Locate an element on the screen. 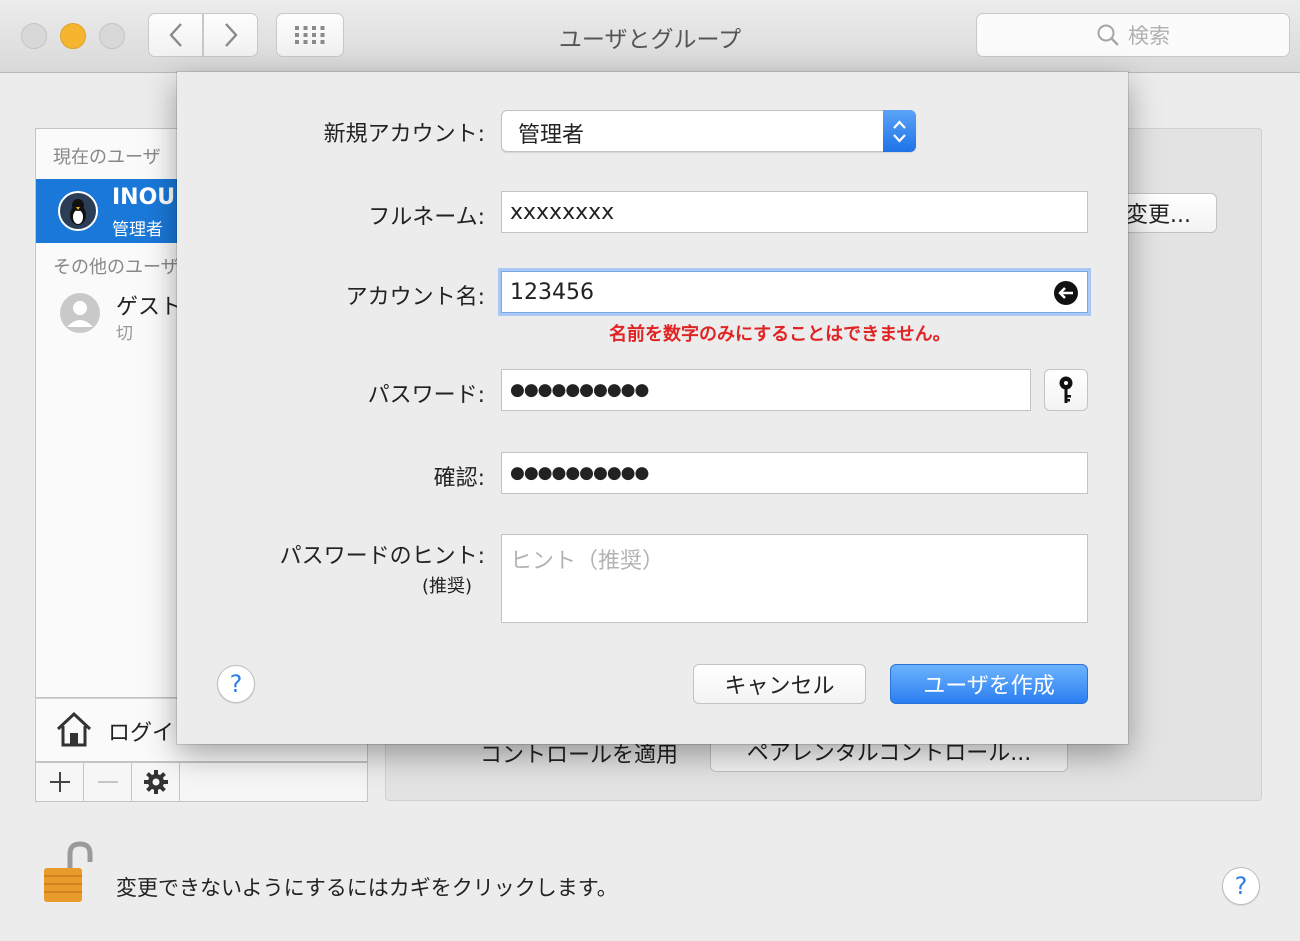 The image size is (1300, 941). key-icon is located at coordinates (1066, 389).